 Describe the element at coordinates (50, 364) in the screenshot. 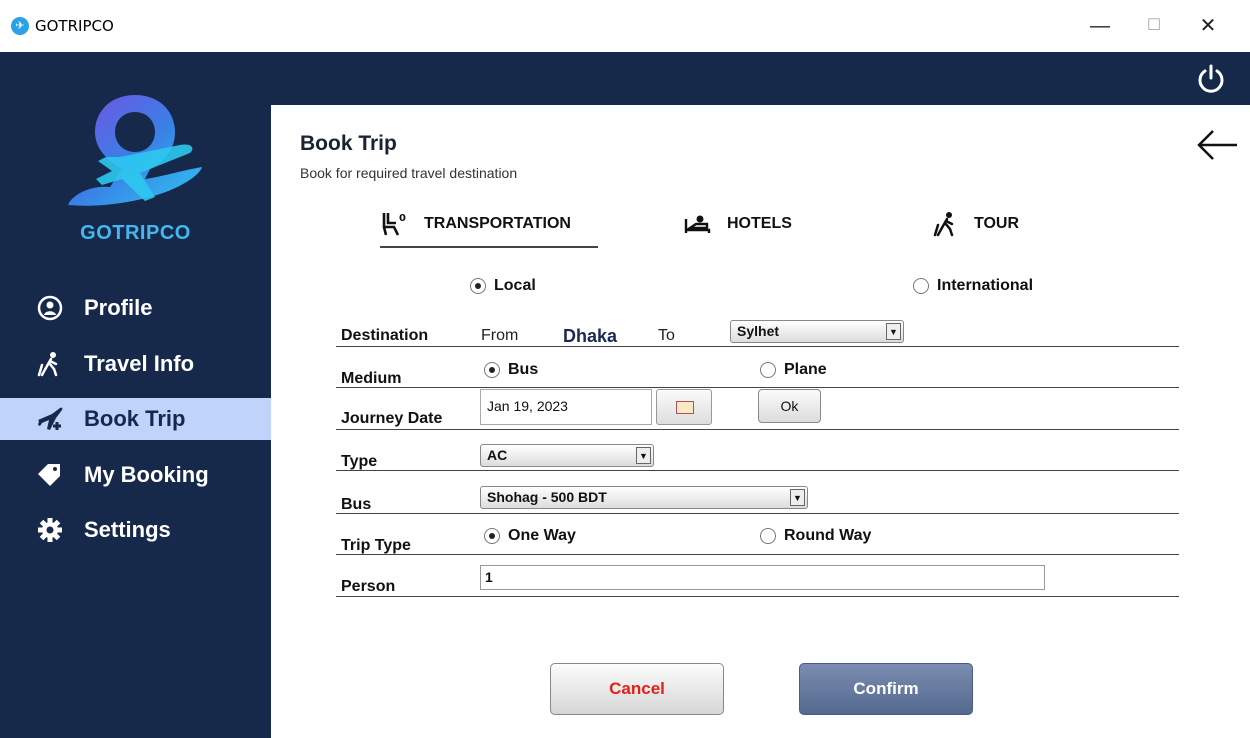

I see `walking-person-icon` at that location.